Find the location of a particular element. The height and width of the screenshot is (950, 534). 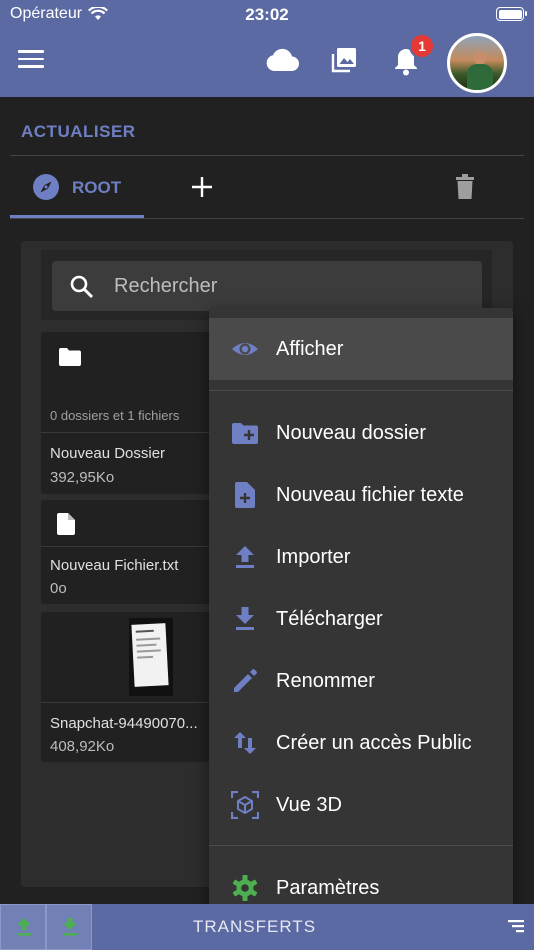

file-name: Nouveau Dossier is located at coordinates (108, 453).